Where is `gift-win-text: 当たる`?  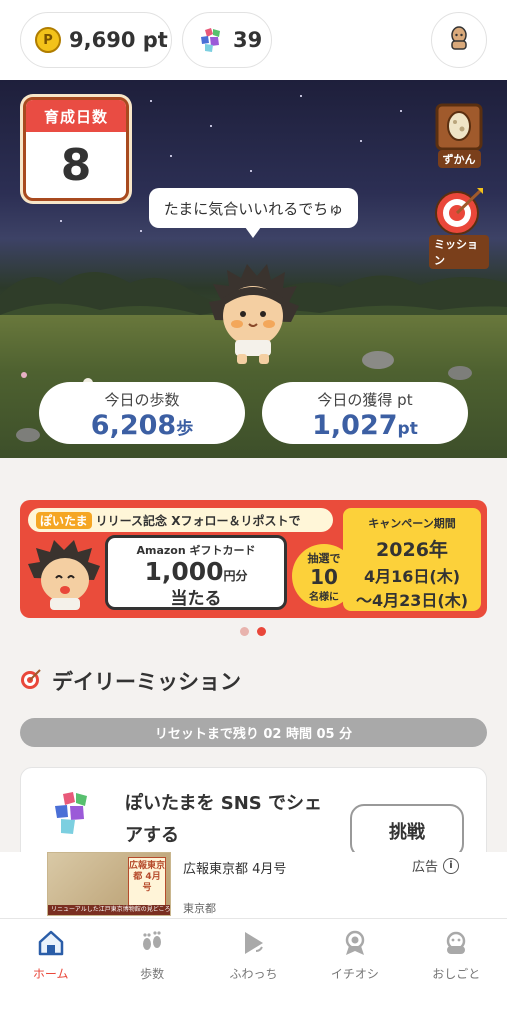 gift-win-text: 当たる is located at coordinates (196, 599).